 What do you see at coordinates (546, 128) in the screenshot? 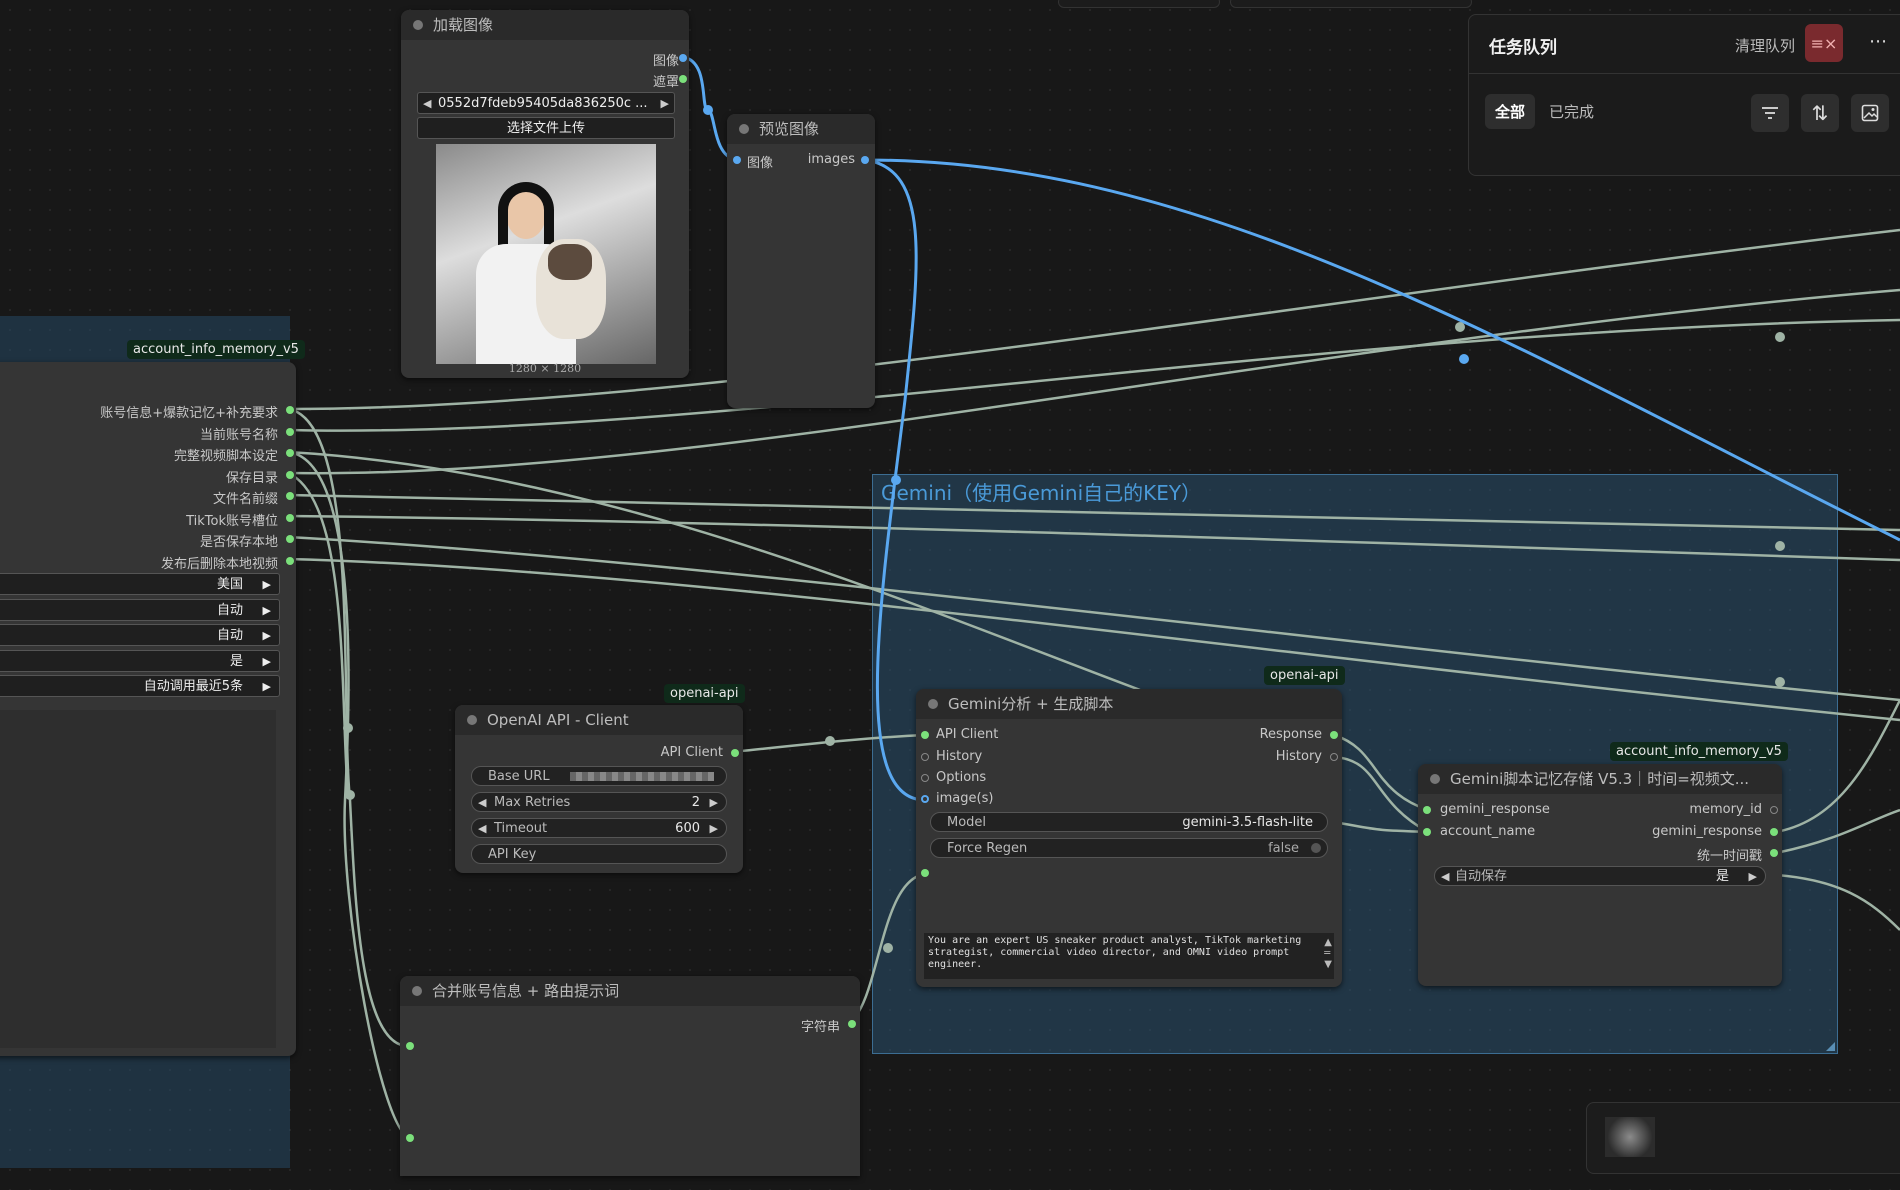
I see `upload-button: 选择文件上传` at bounding box center [546, 128].